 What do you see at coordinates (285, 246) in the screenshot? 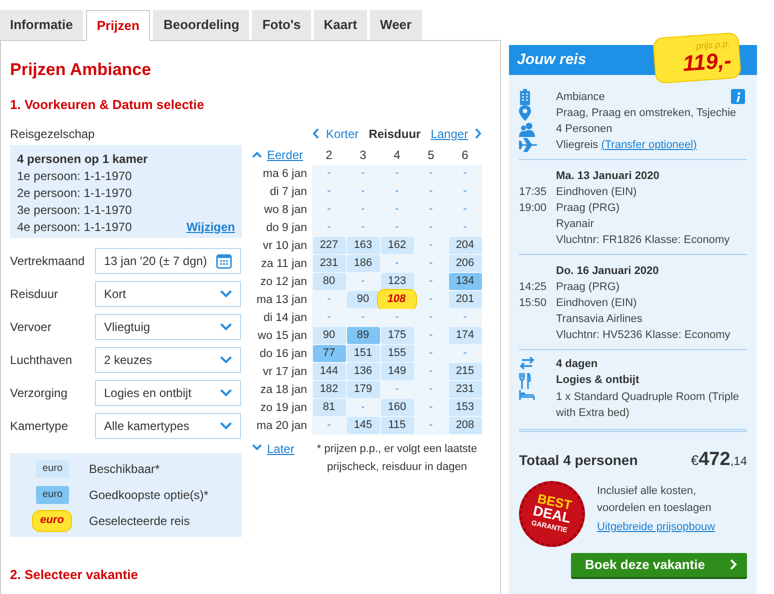
I see `date-label: vr 10 jan` at bounding box center [285, 246].